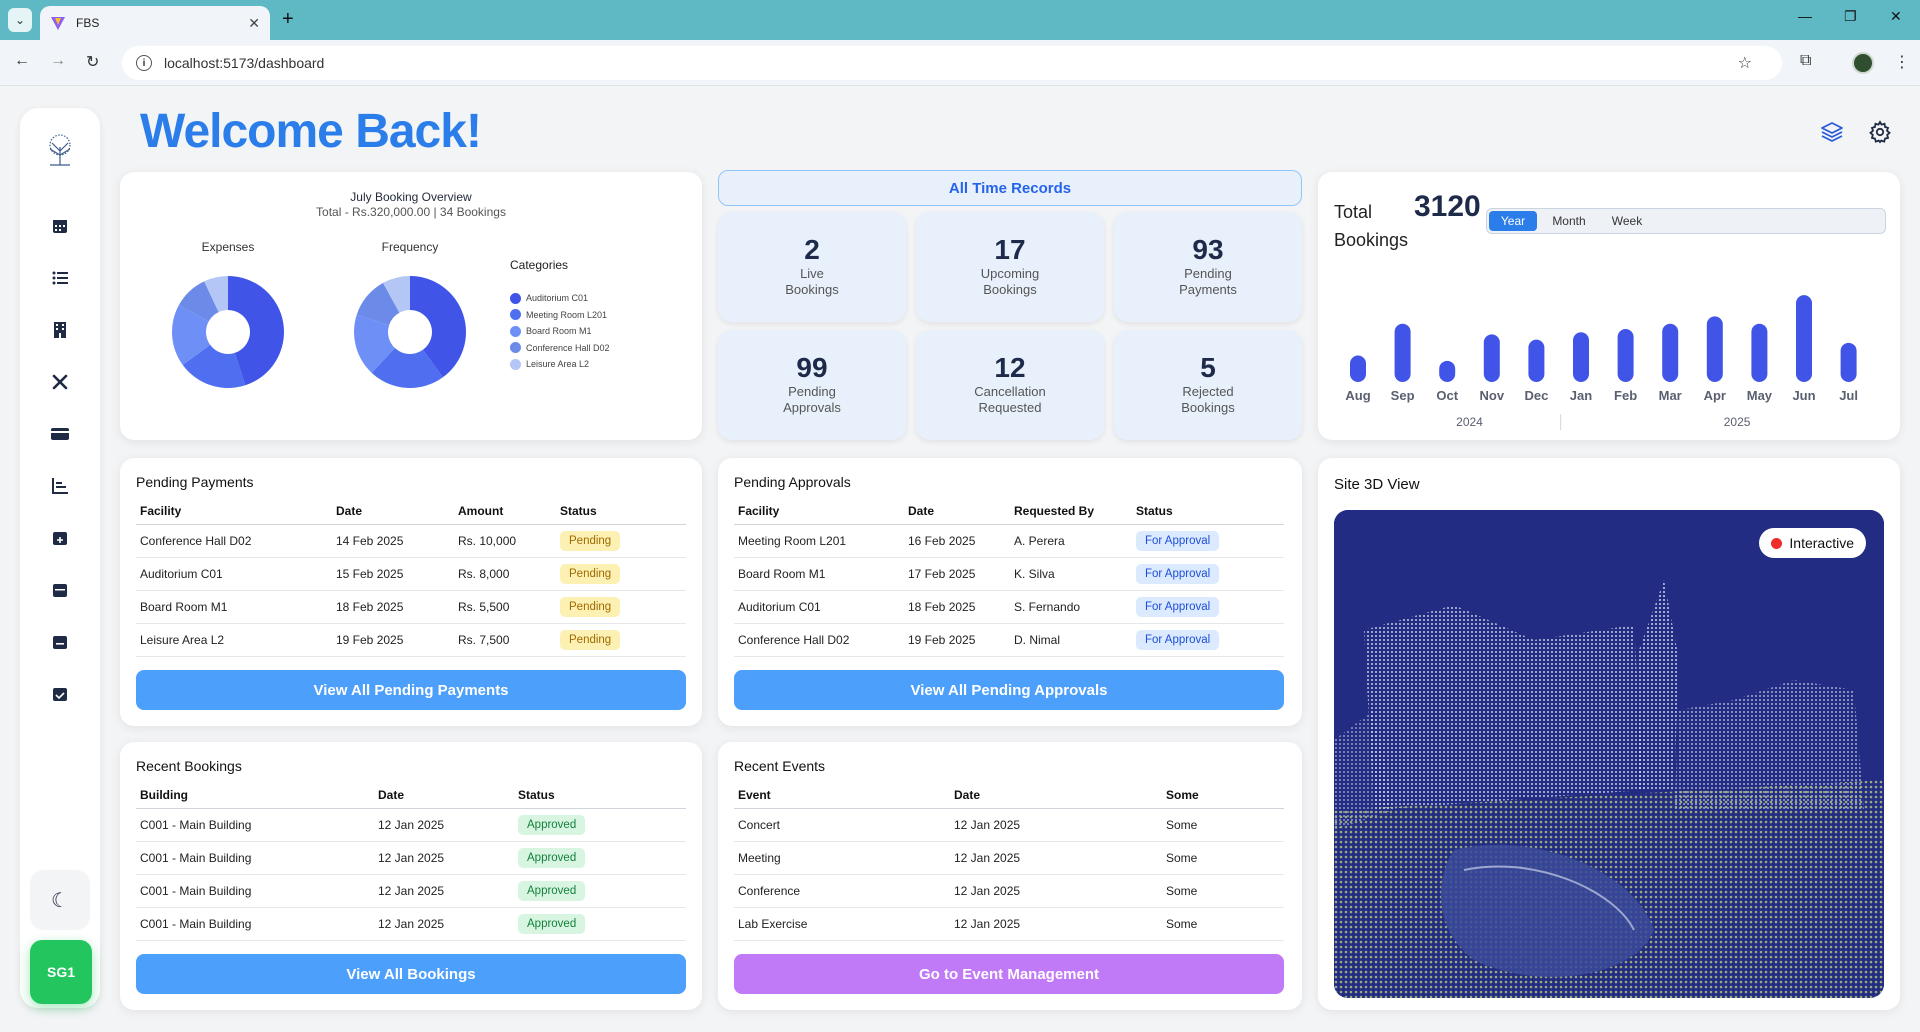 This screenshot has width=1920, height=1032. Describe the element at coordinates (1513, 221) in the screenshot. I see `tab-year: Year` at that location.